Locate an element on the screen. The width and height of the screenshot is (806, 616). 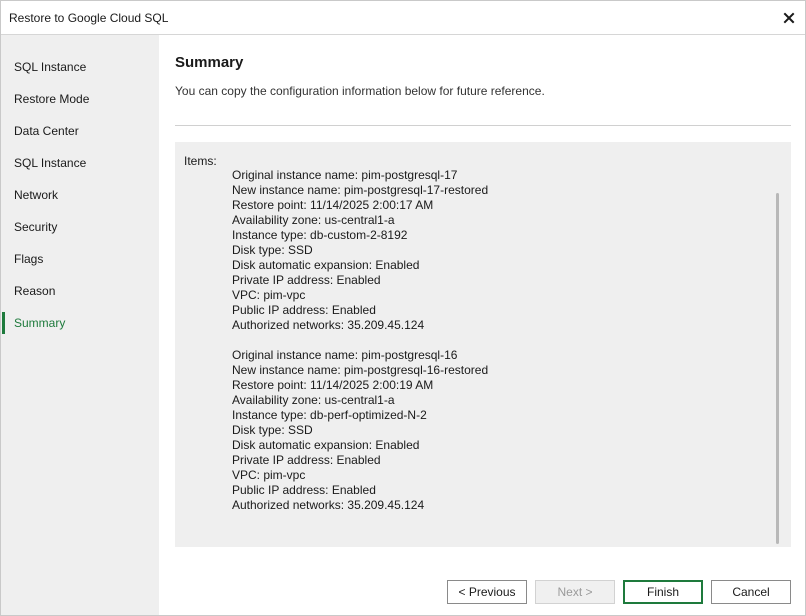
summary-line: Instance type: db-custom-2-8192 is located at coordinates (320, 235).